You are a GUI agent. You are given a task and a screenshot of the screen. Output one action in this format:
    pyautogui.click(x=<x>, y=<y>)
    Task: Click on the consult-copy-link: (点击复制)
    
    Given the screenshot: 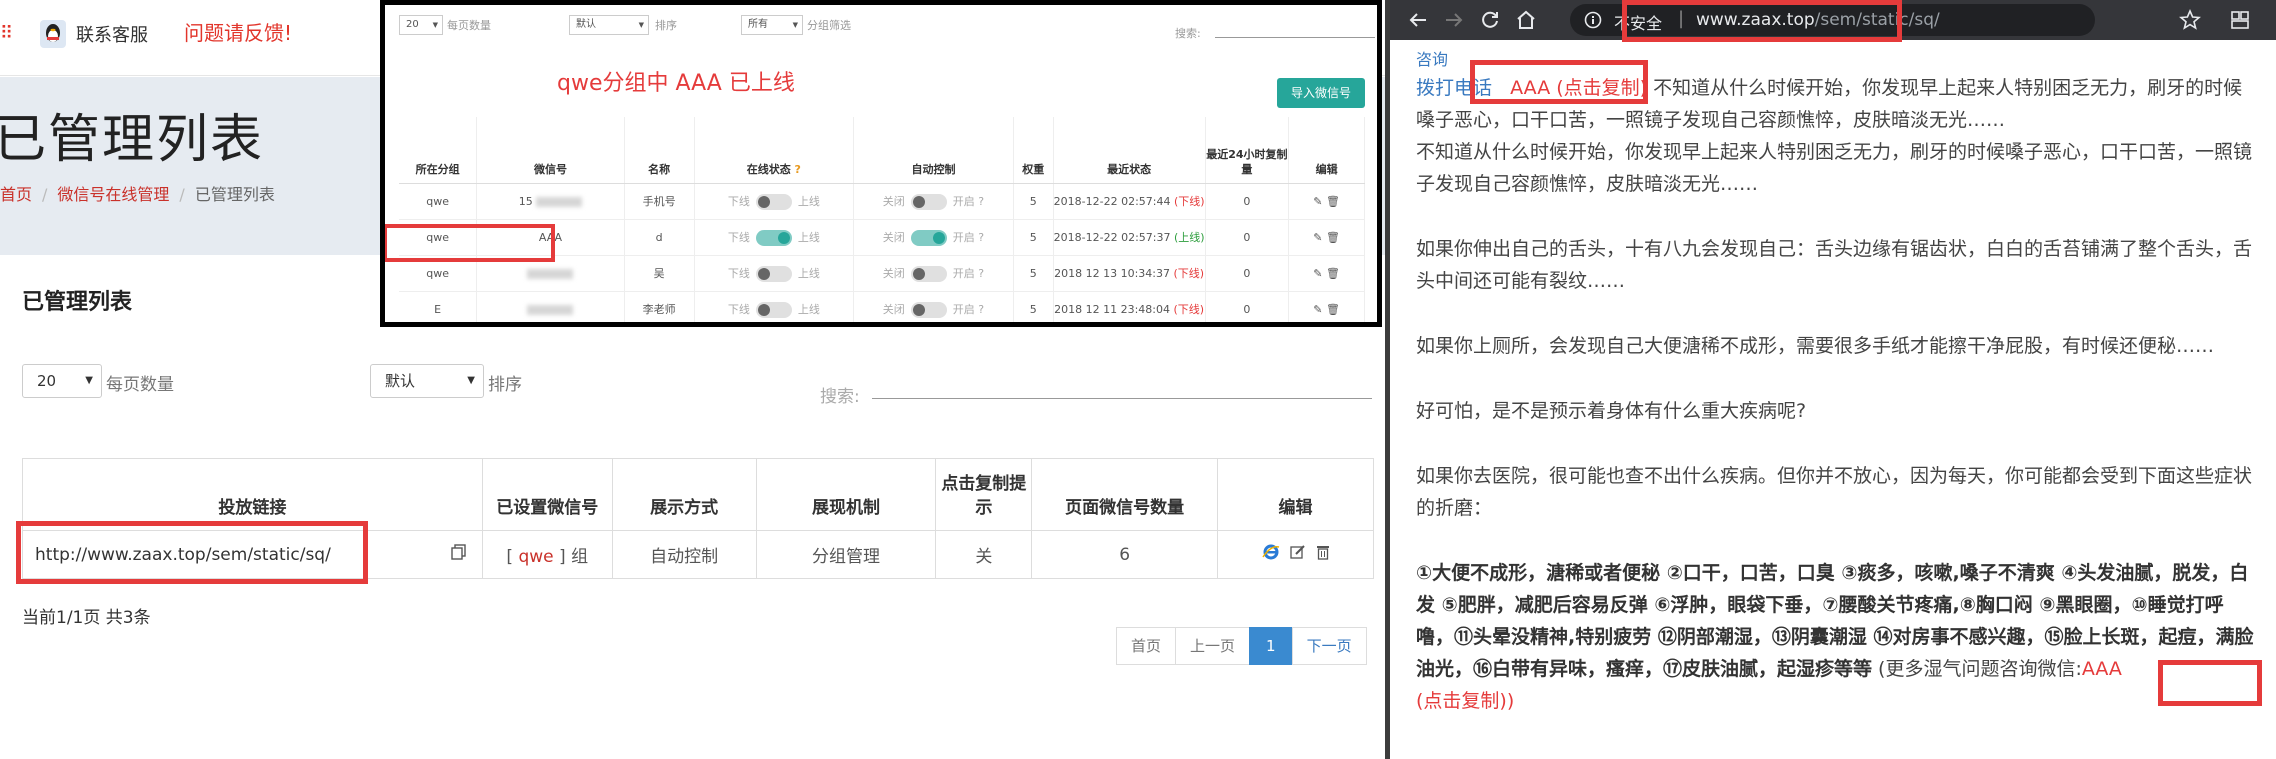 What is the action you would take?
    pyautogui.click(x=1461, y=701)
    